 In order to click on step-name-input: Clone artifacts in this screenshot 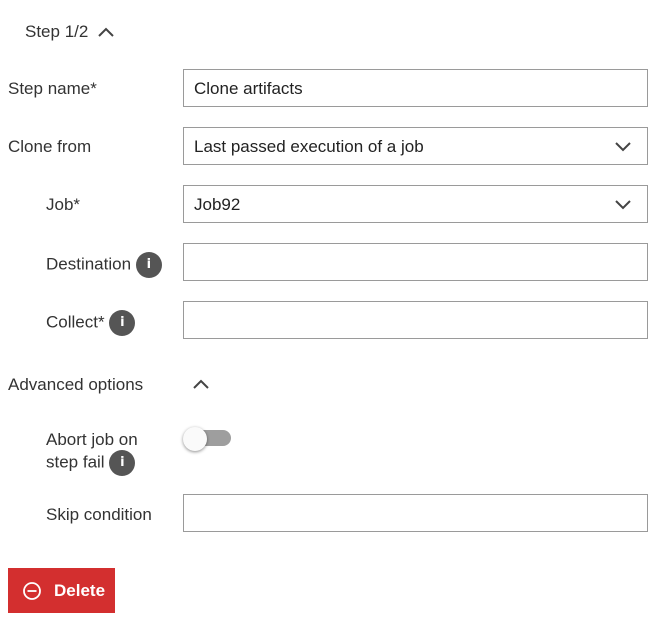, I will do `click(415, 88)`.